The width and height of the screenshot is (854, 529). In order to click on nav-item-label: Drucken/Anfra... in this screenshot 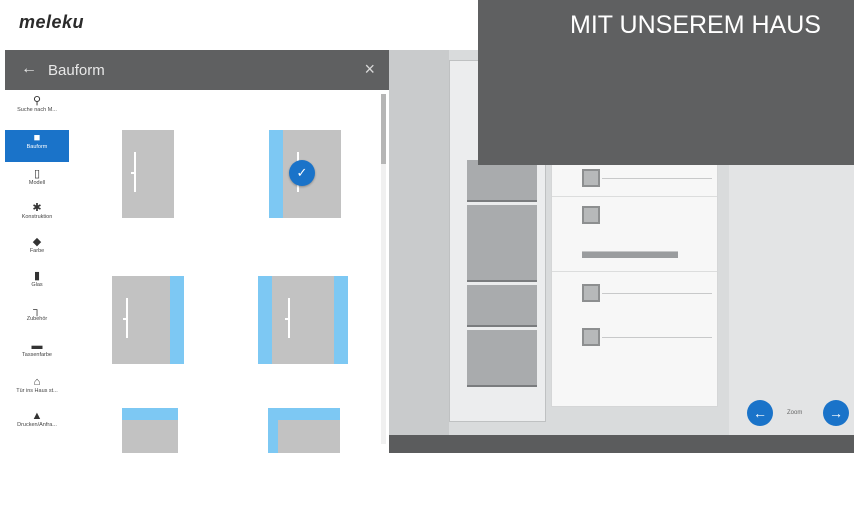, I will do `click(37, 425)`.